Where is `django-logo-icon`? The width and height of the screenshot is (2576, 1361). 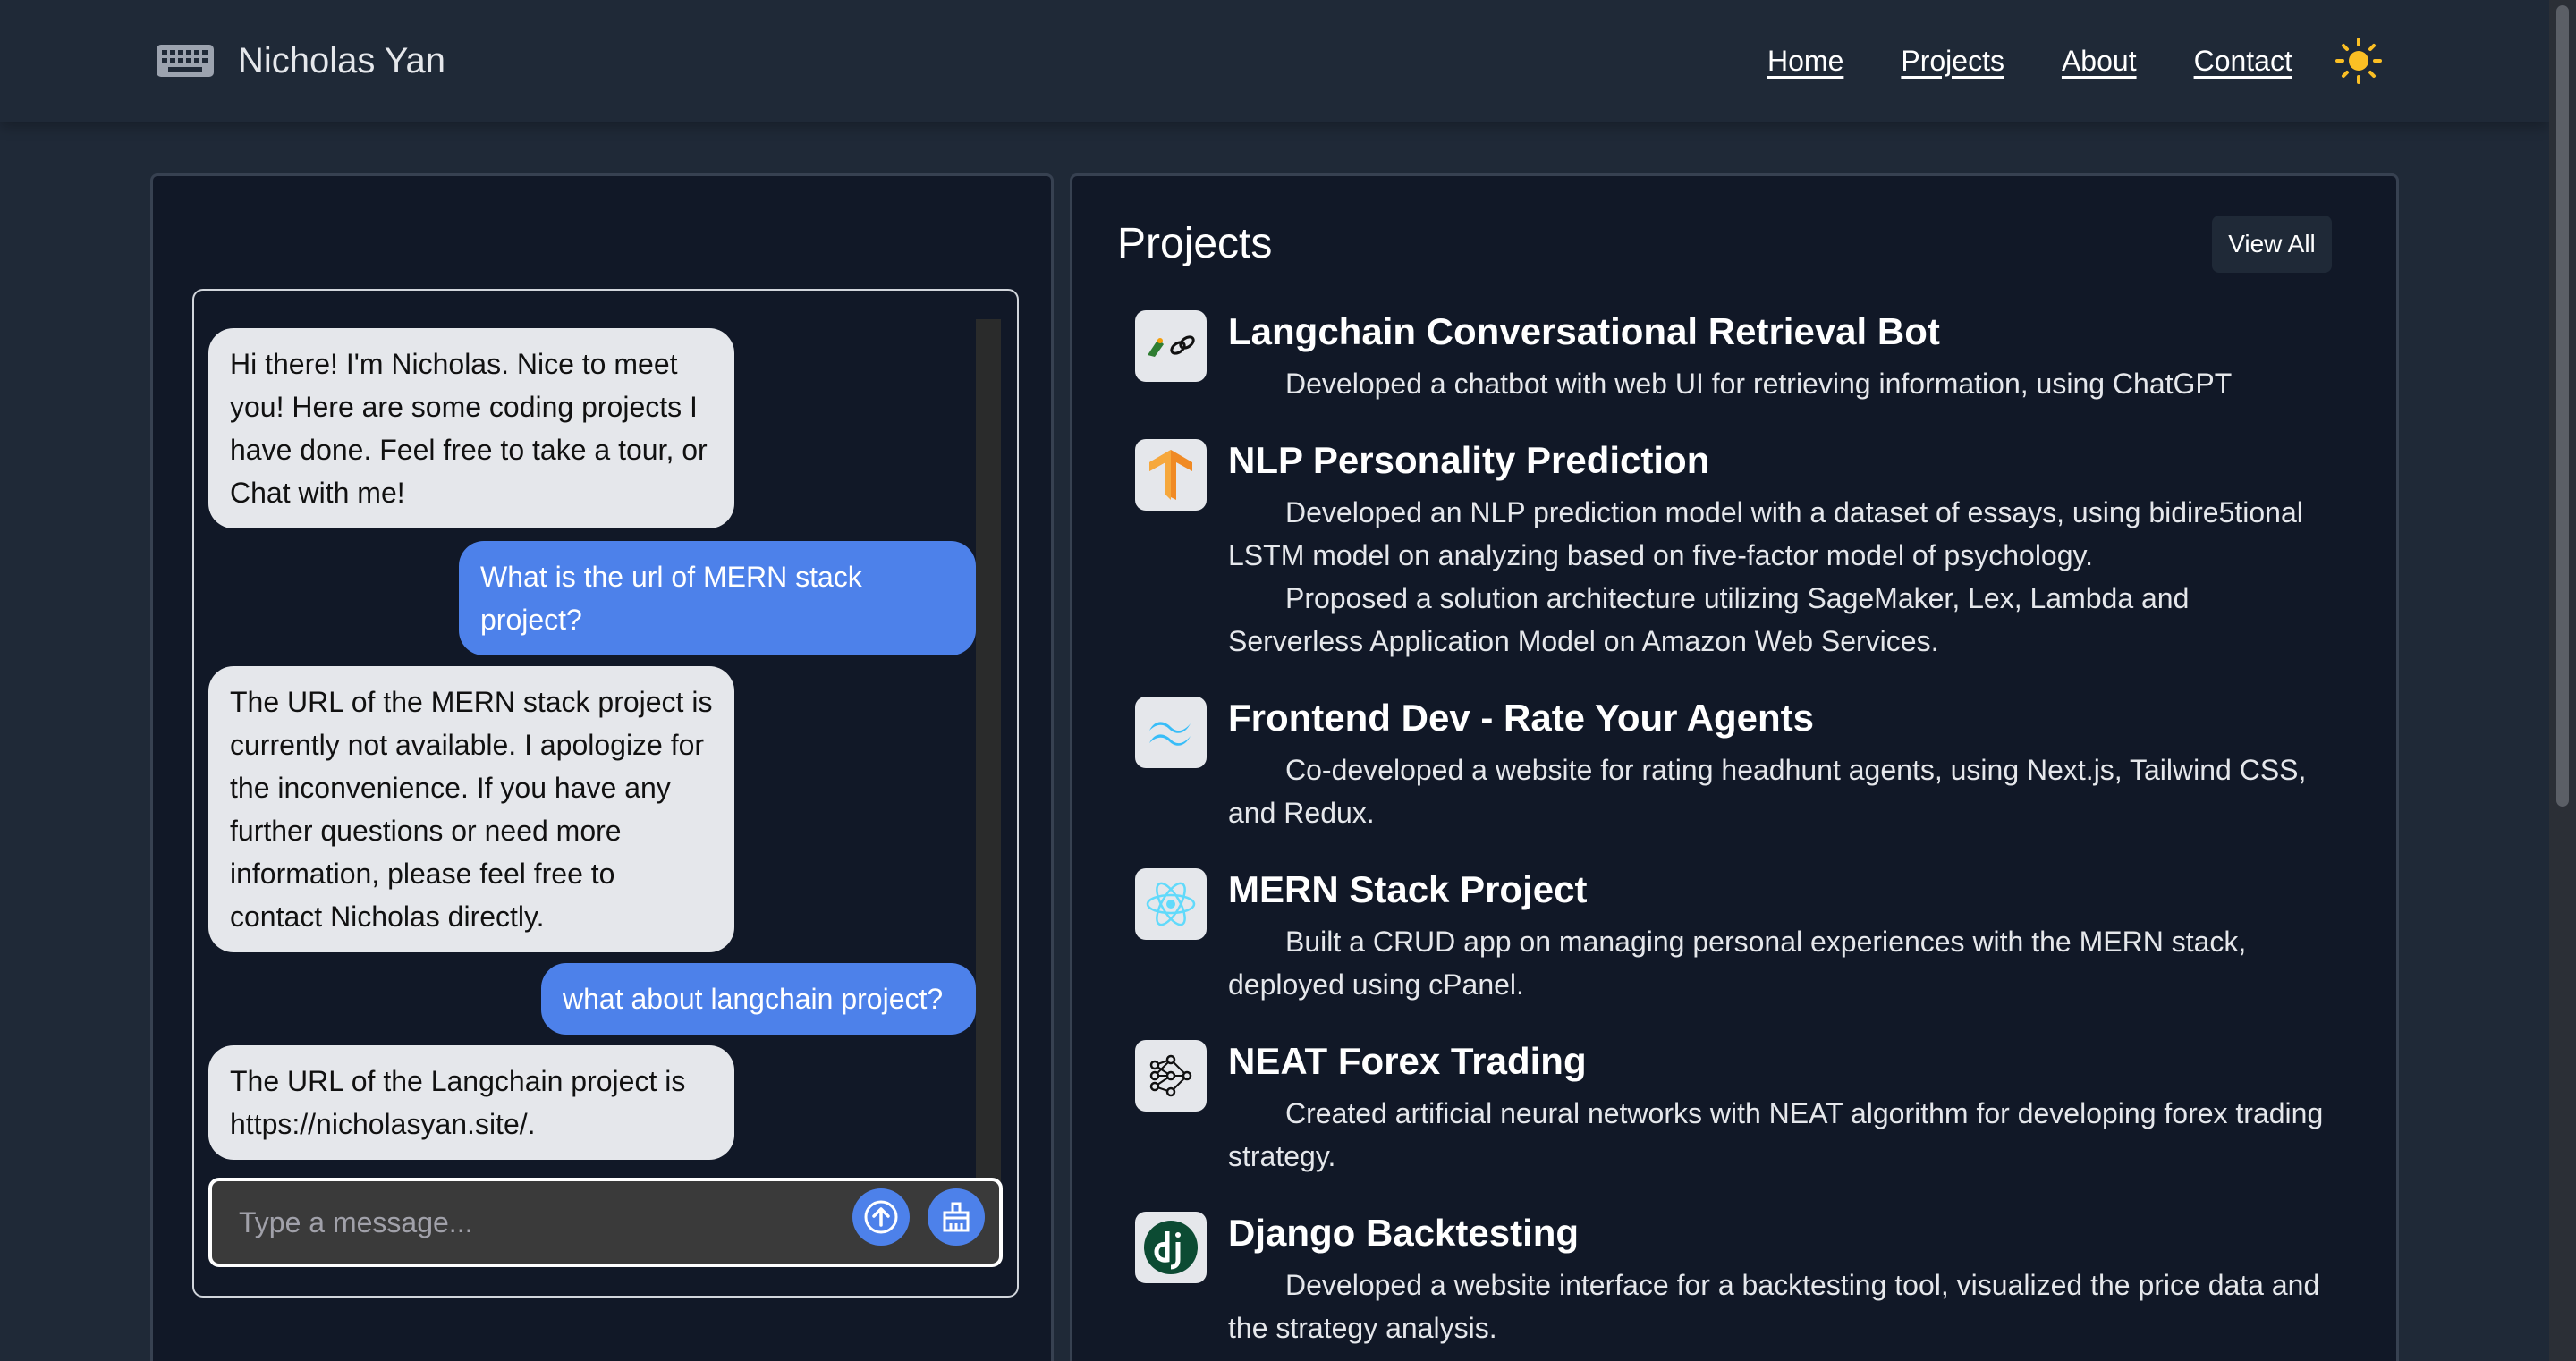 django-logo-icon is located at coordinates (1171, 1247).